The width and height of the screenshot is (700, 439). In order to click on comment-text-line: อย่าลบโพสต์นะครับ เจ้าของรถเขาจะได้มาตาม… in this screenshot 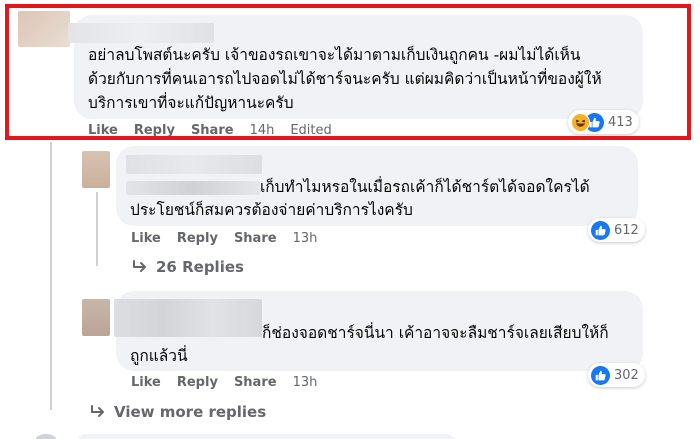, I will do `click(334, 55)`.